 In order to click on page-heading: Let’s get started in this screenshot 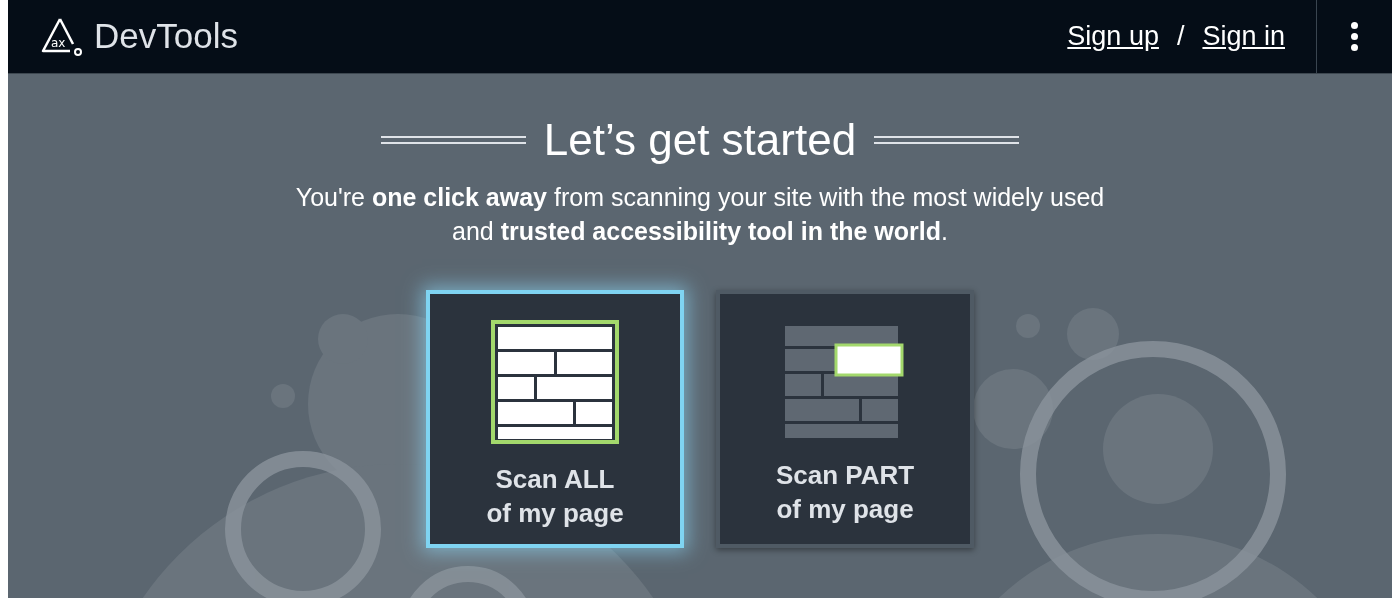, I will do `click(700, 140)`.